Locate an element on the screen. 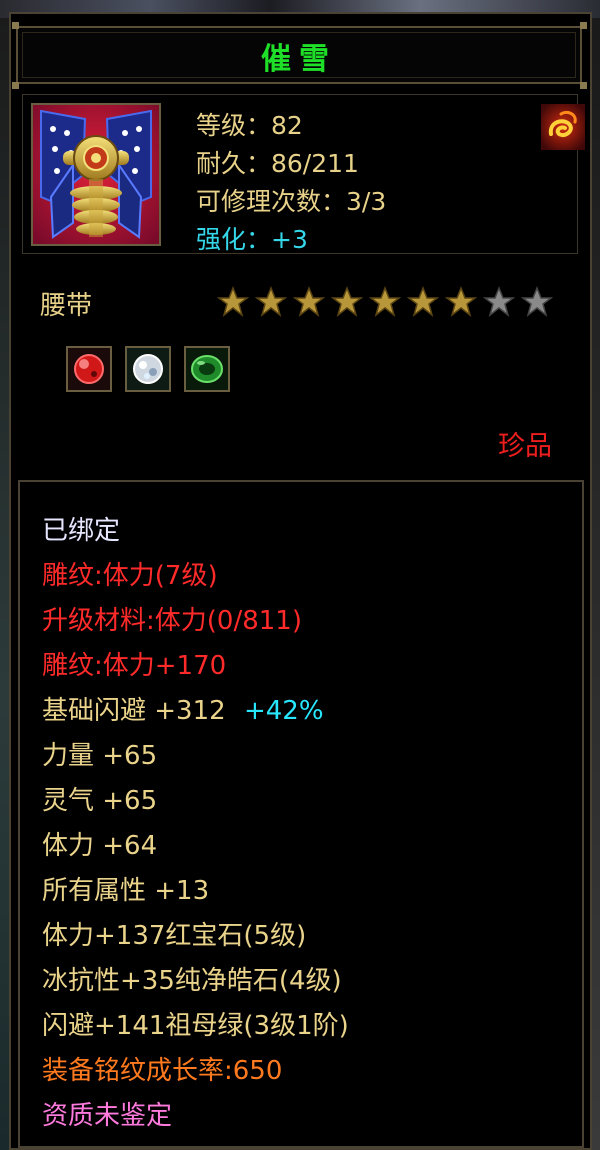 This screenshot has width=600, height=1150. title-bar: 催雪 is located at coordinates (299, 55).